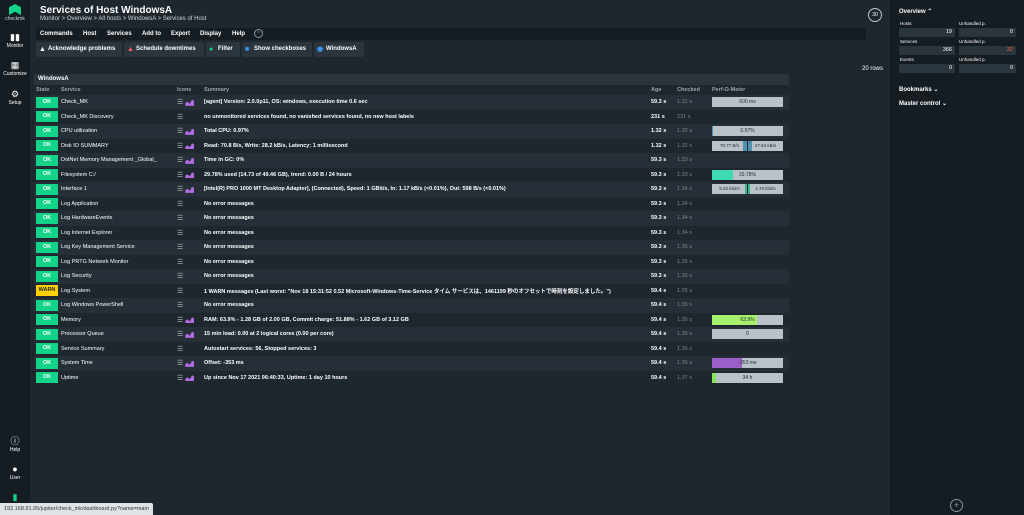 This screenshot has height=515, width=1024. I want to click on perf-o-meter: 9.32 kbit/s 4.78 kbit/s, so click(747, 189).